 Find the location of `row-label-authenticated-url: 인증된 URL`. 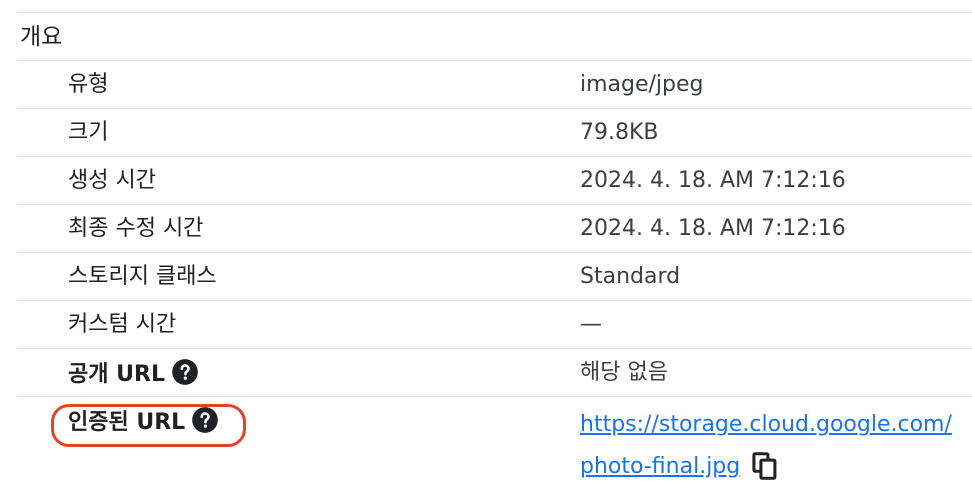

row-label-authenticated-url: 인증된 URL is located at coordinates (143, 422).